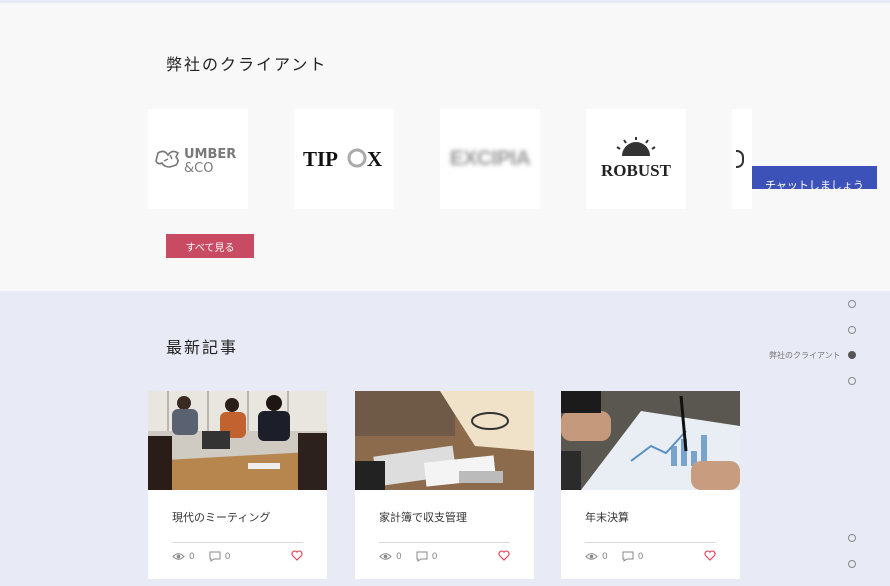 Image resolution: width=890 pixels, height=586 pixels. Describe the element at coordinates (374, 159) in the screenshot. I see `tipox-logo-right: X` at that location.